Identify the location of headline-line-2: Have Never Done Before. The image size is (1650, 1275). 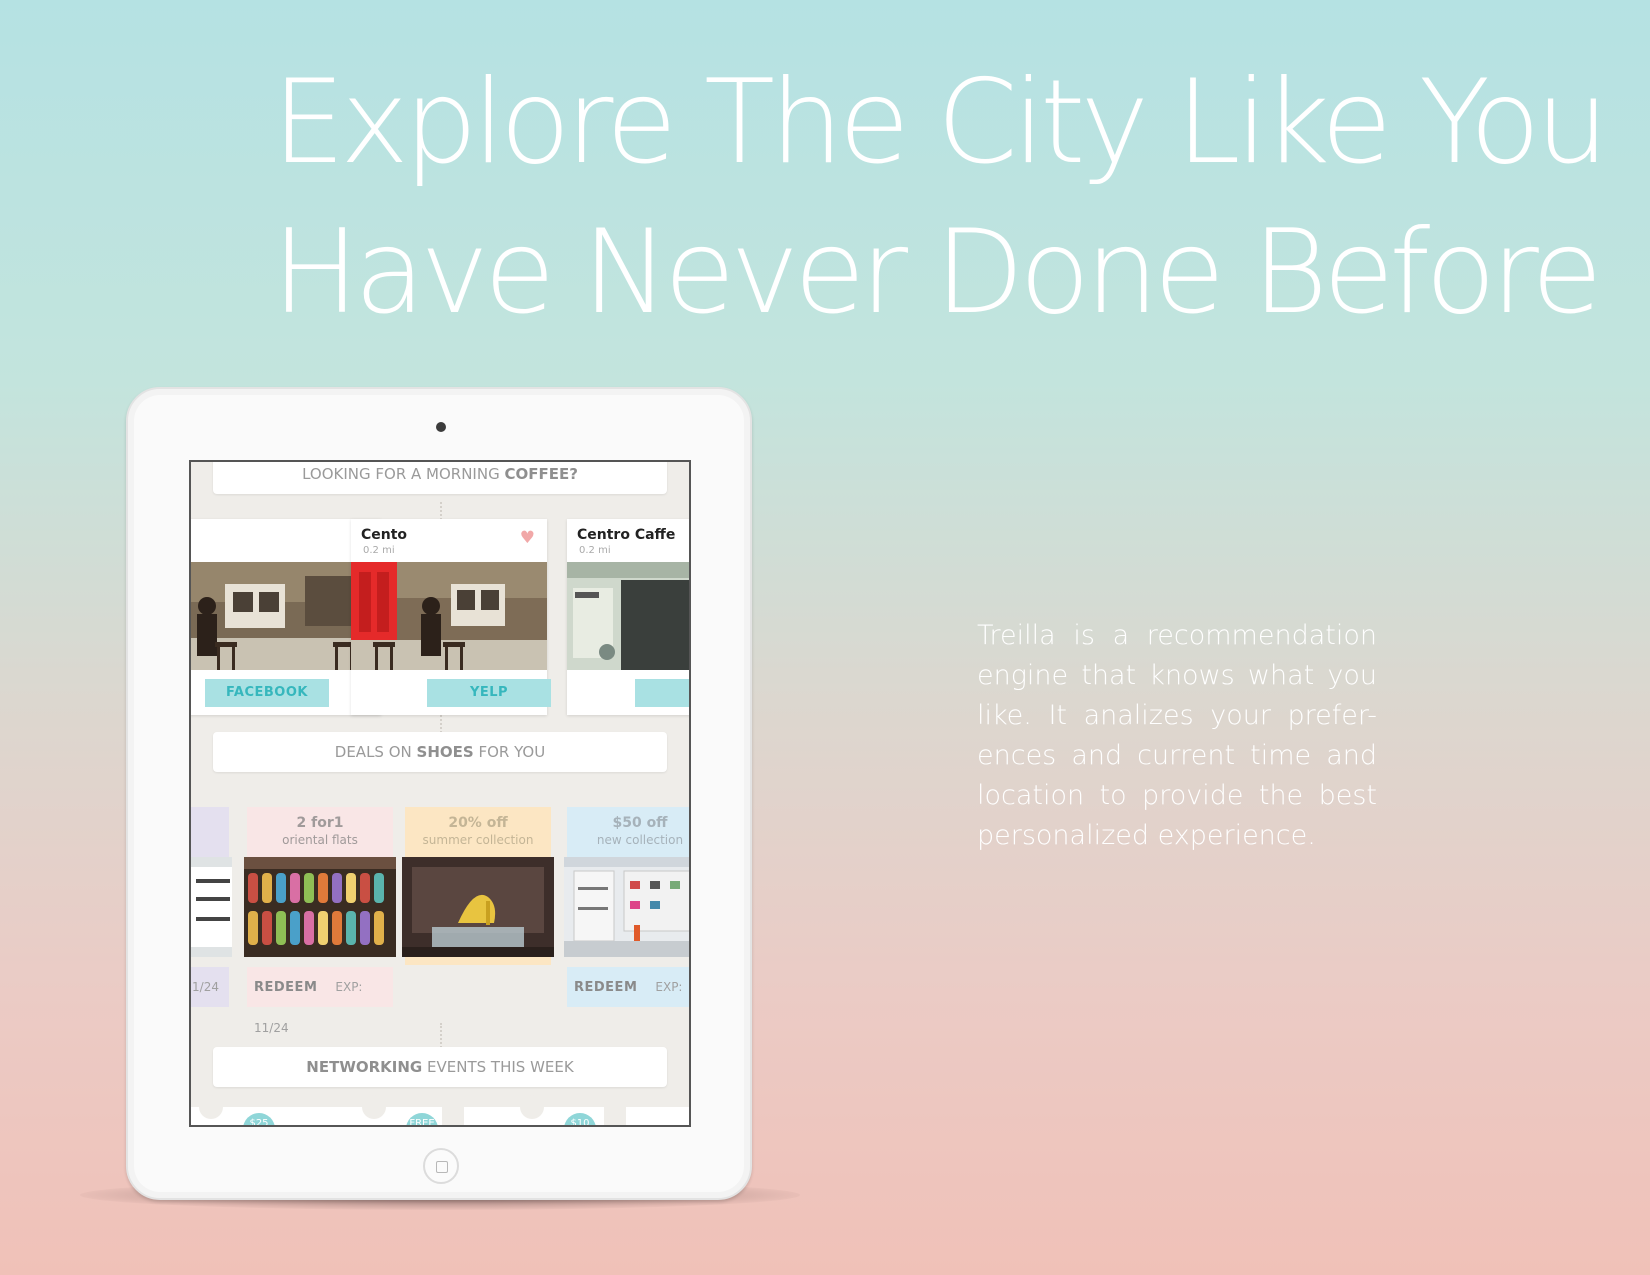
(937, 272).